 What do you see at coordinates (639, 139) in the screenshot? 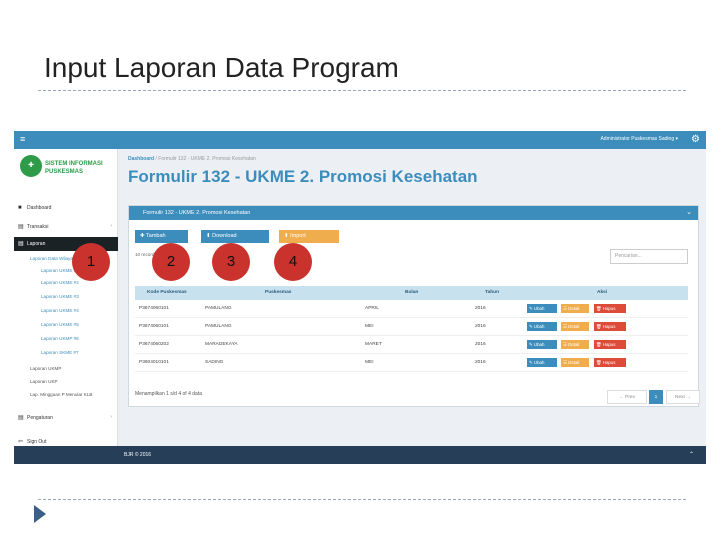
I see `user-menu: Administrator Puskesmas Sading ▾` at bounding box center [639, 139].